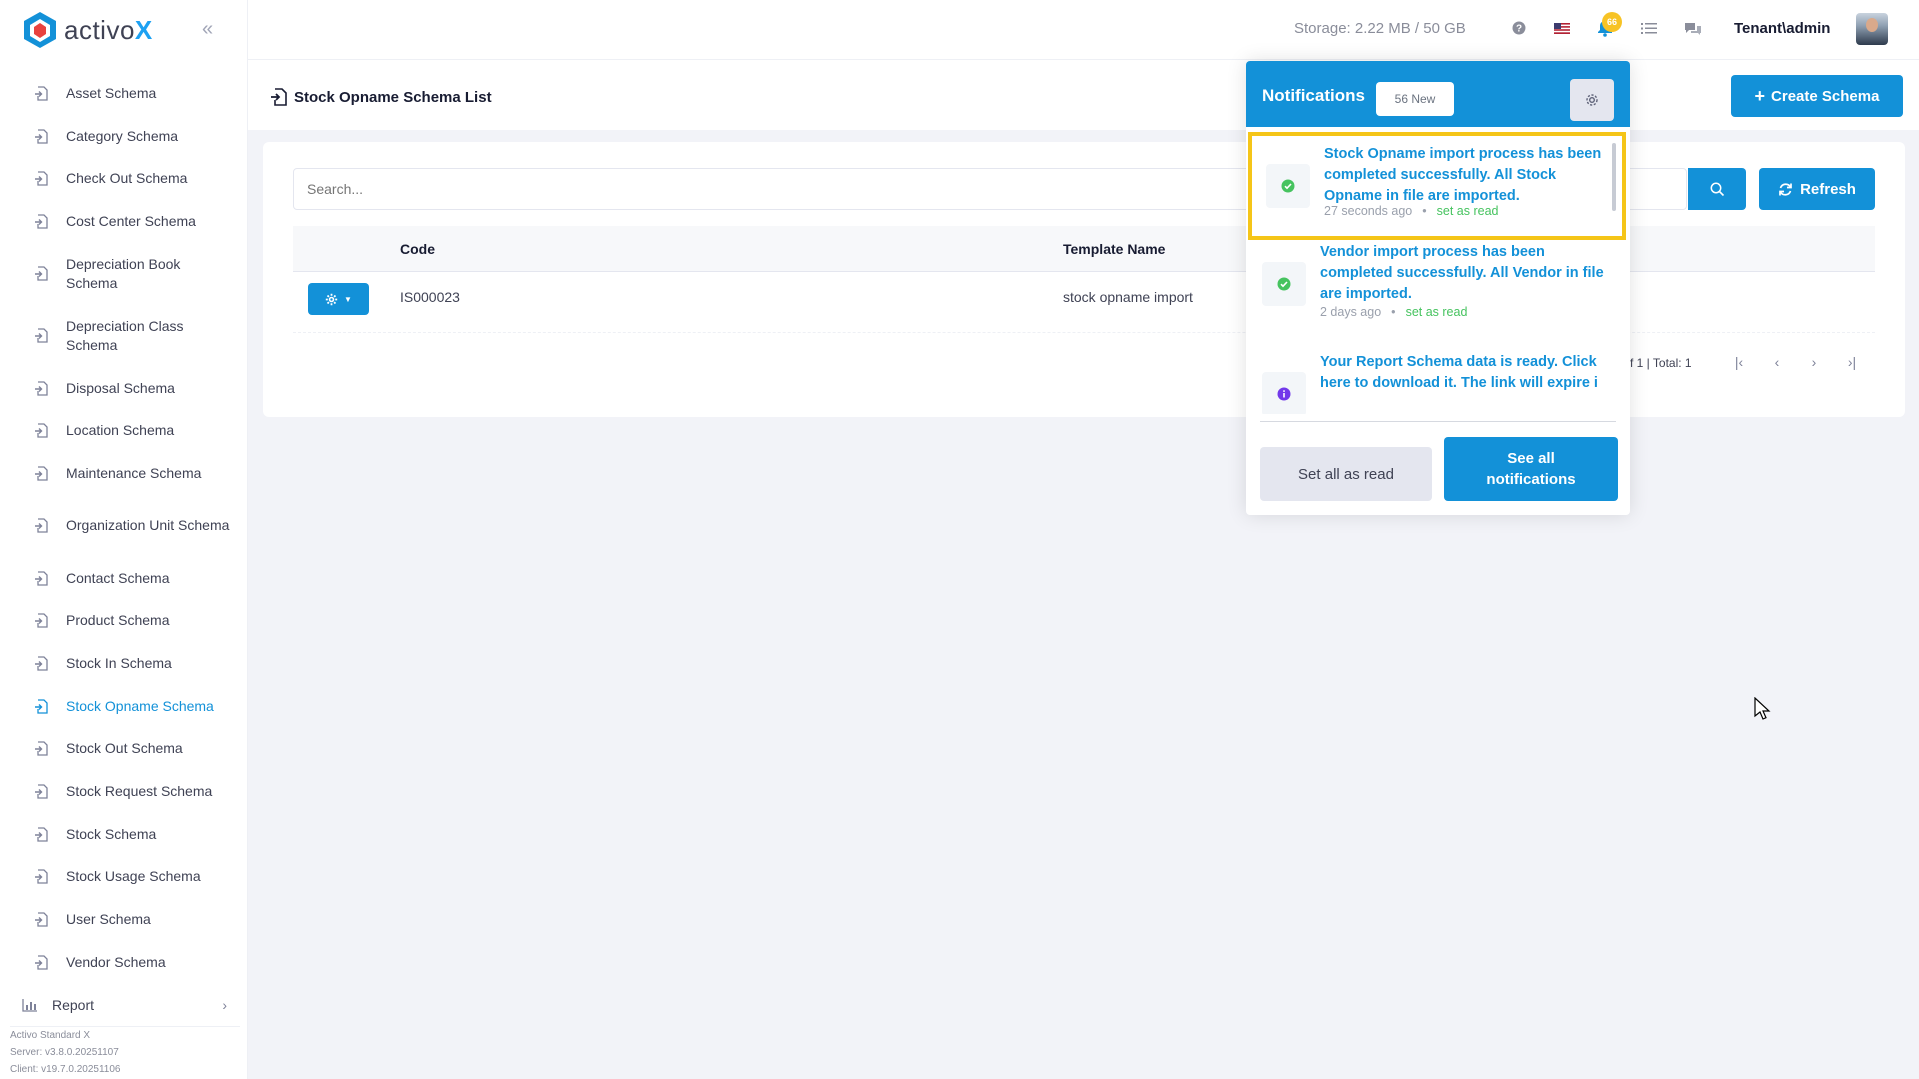  I want to click on sidebar-item-stock-usage-schema: Stock Usage Schema, so click(124, 877).